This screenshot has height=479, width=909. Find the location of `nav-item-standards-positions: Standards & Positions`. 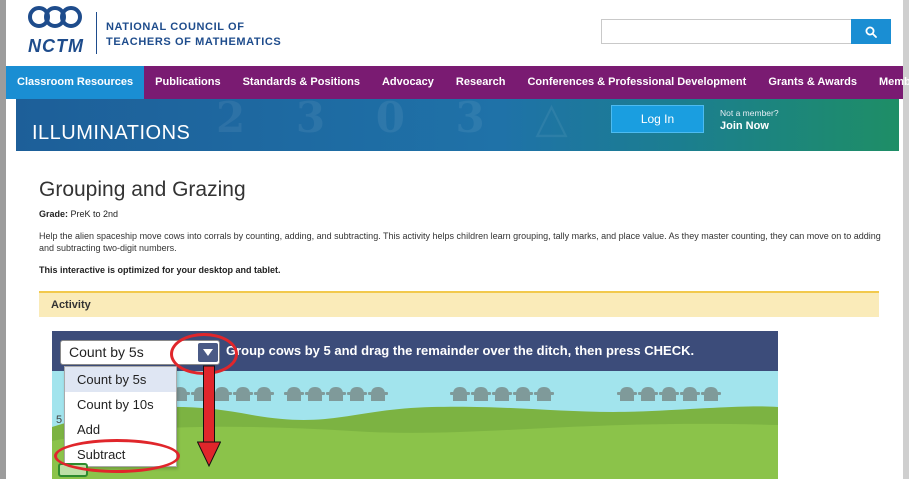

nav-item-standards-positions: Standards & Positions is located at coordinates (301, 82).